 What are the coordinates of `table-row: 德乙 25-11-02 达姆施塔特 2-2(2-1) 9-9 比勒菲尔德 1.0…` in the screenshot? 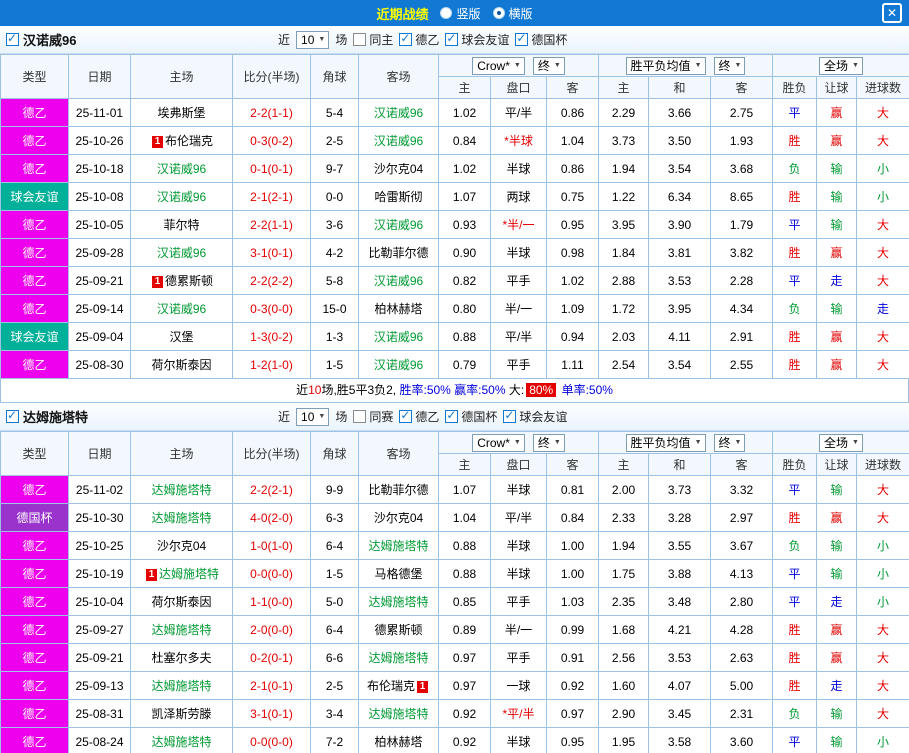 It's located at (454, 489).